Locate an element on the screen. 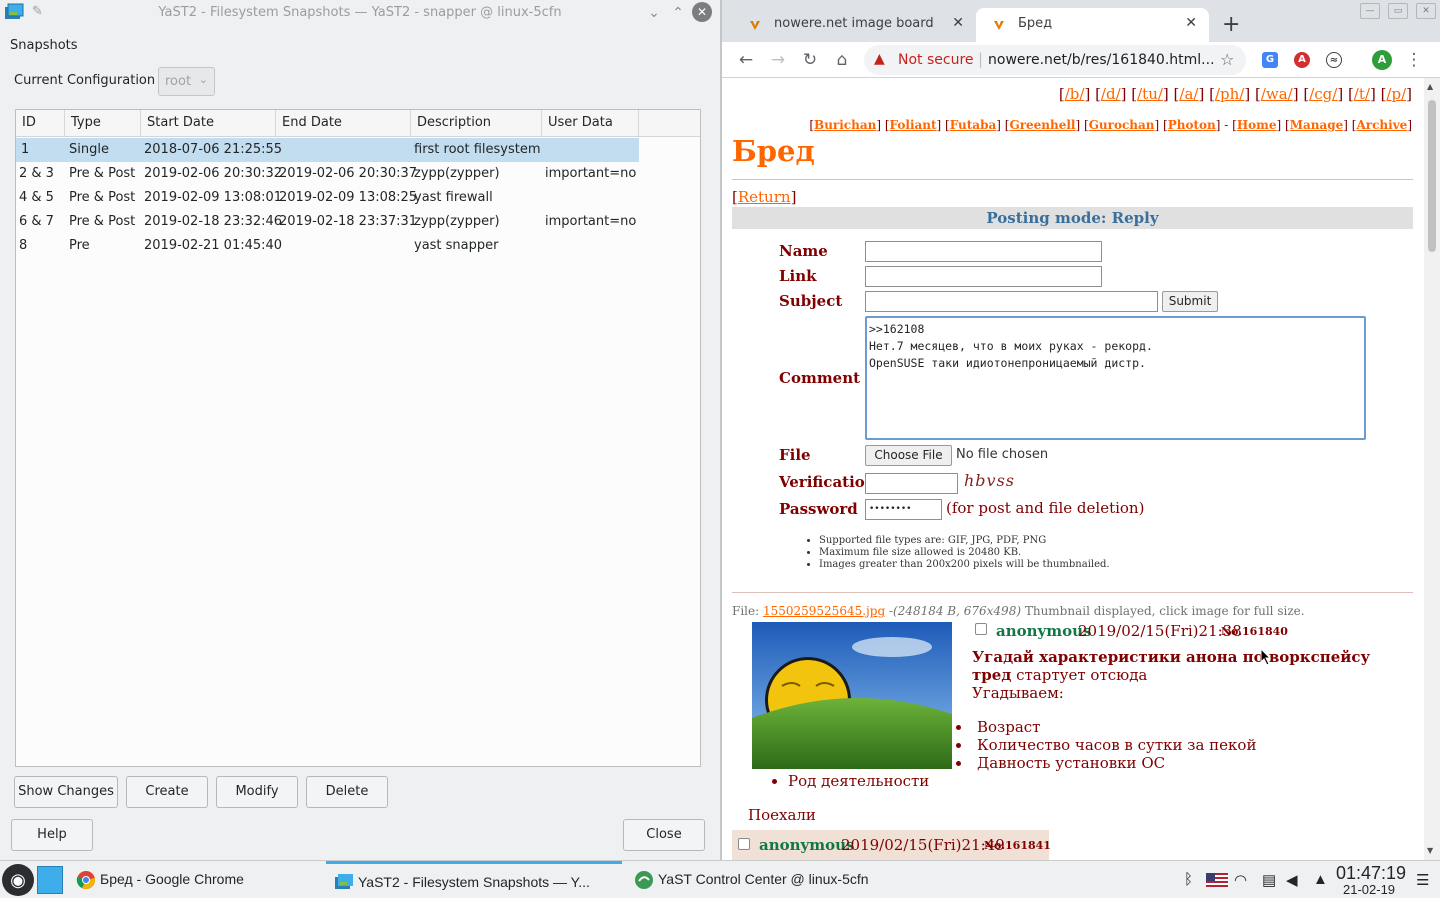  minimize-icon: ⌄ is located at coordinates (654, 13).